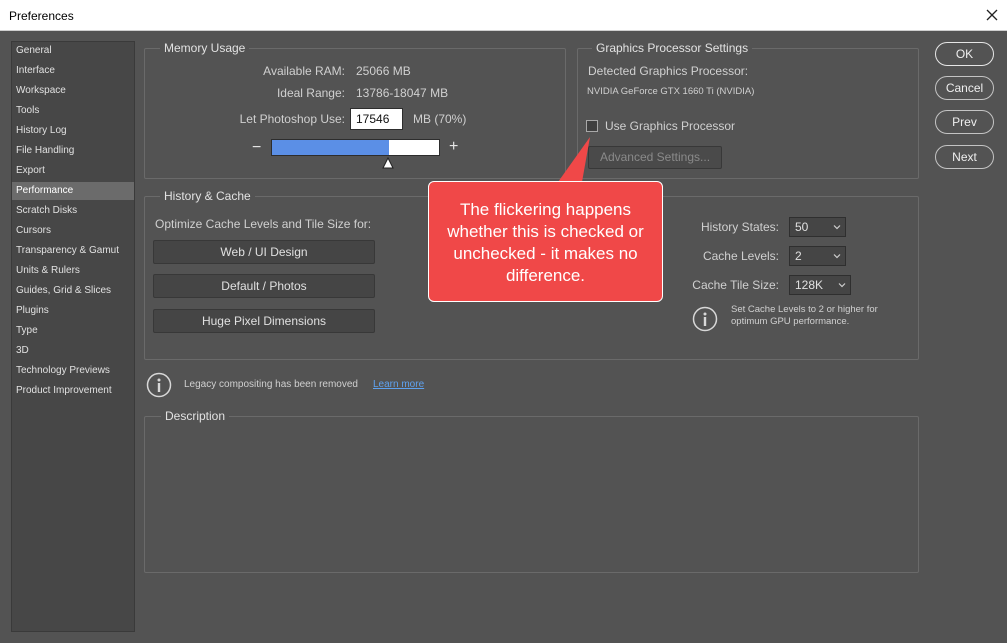  What do you see at coordinates (263, 224) in the screenshot?
I see `optimize-cache-label: Optimize Cache Levels and Tile Size for:` at bounding box center [263, 224].